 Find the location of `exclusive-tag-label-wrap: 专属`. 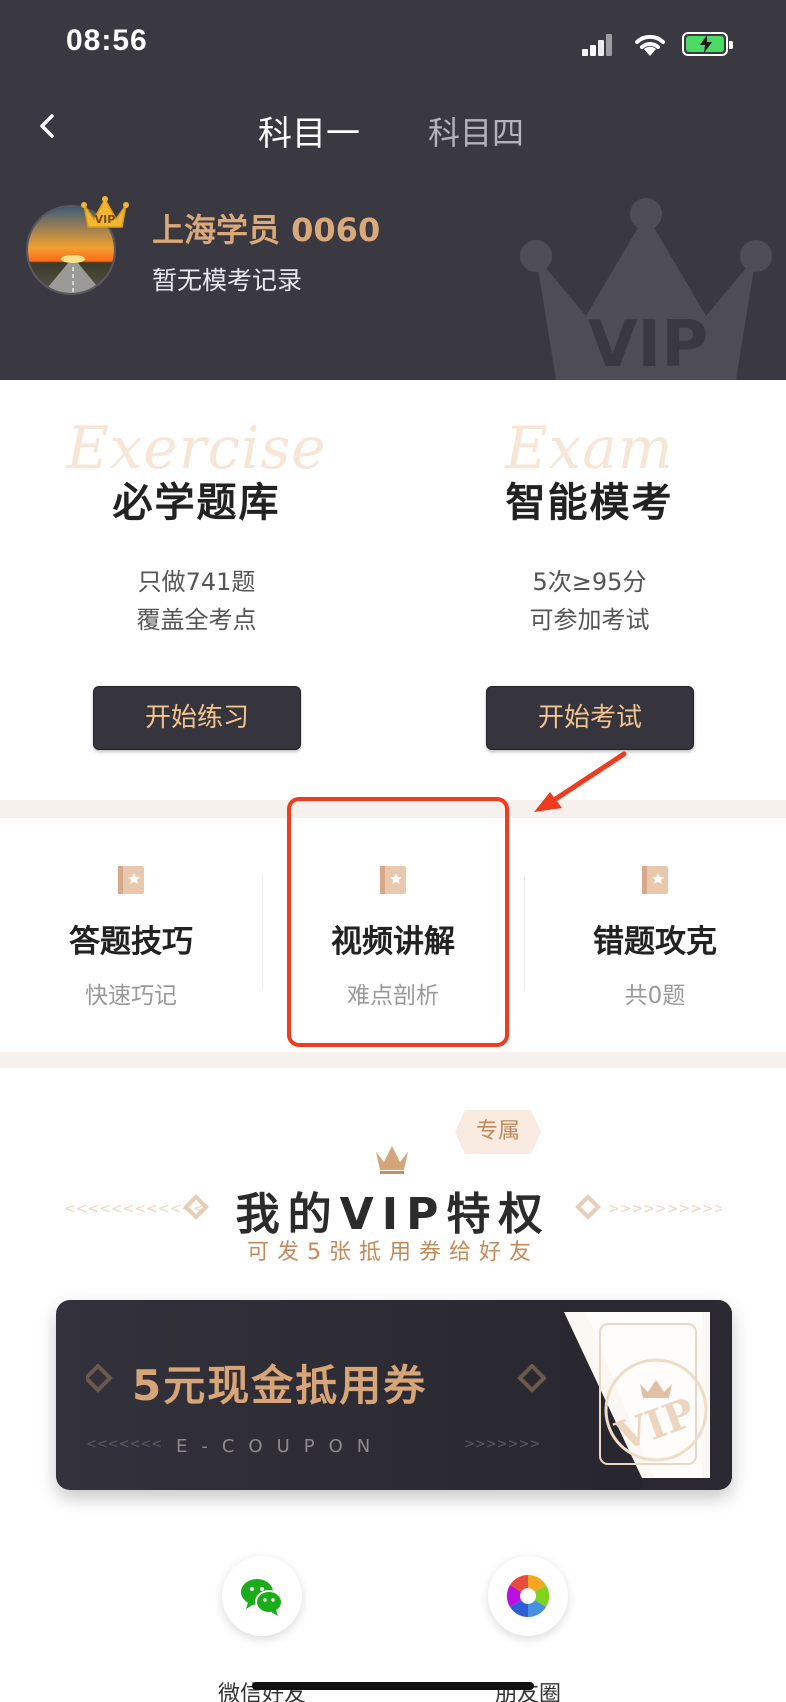

exclusive-tag-label-wrap: 专属 is located at coordinates (498, 1132).